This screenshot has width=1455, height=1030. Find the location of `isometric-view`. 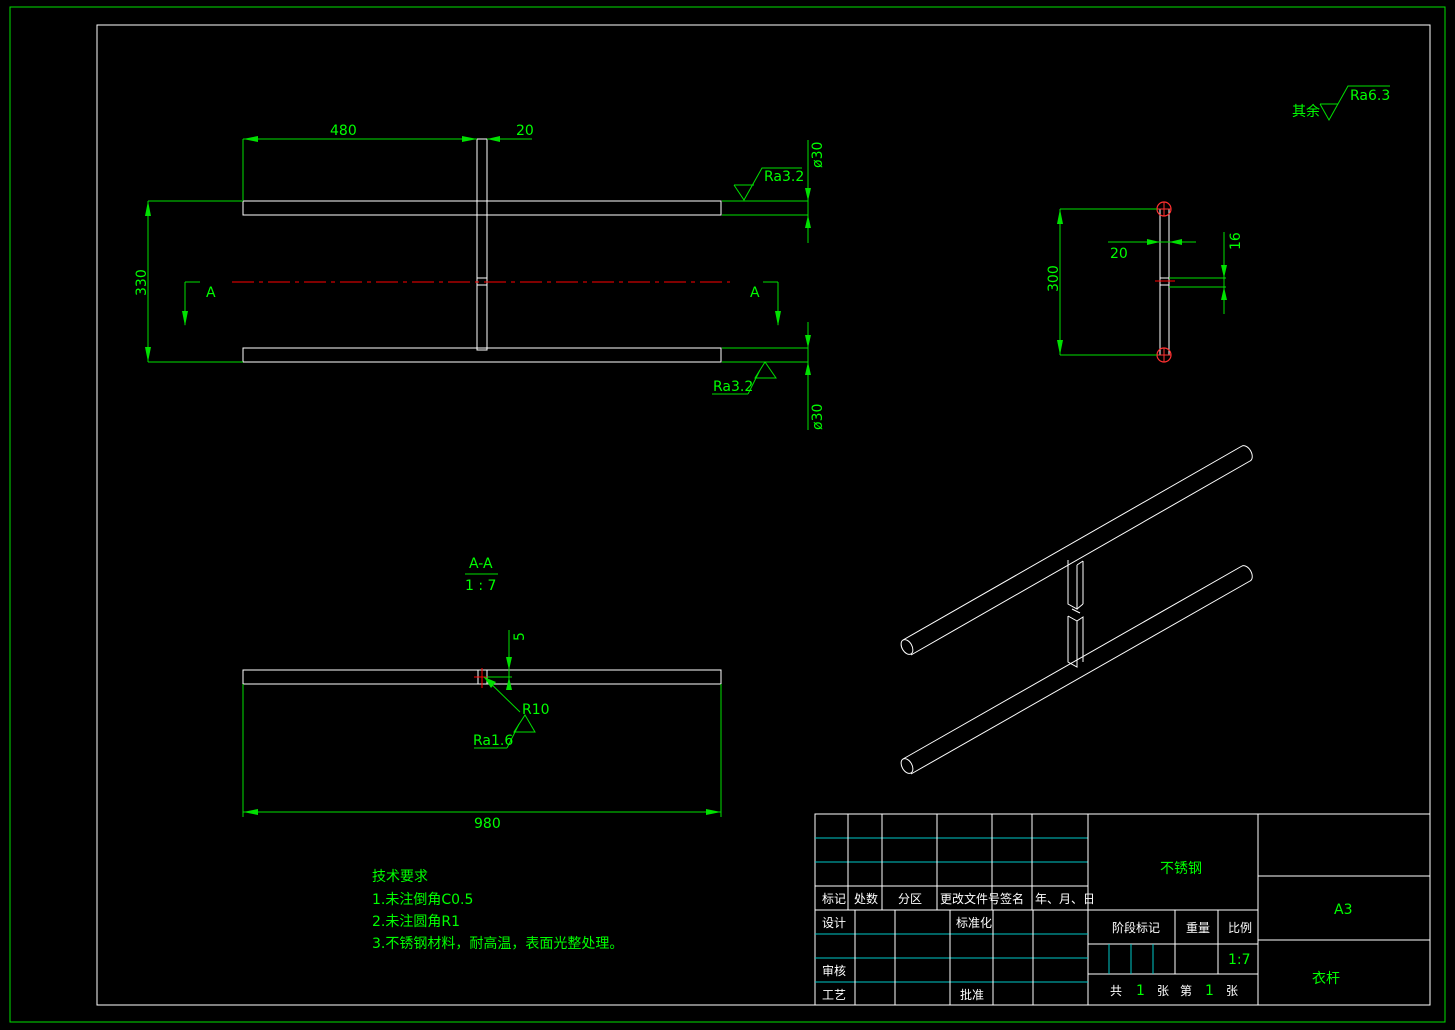

isometric-view is located at coordinates (1076, 610).